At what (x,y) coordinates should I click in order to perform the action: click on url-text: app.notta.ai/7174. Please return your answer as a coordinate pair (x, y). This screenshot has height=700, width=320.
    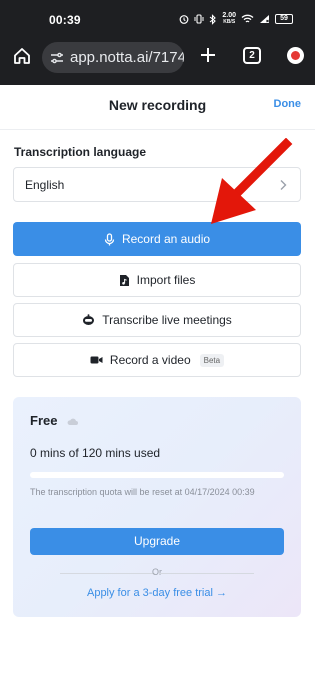
    Looking at the image, I should click on (127, 57).